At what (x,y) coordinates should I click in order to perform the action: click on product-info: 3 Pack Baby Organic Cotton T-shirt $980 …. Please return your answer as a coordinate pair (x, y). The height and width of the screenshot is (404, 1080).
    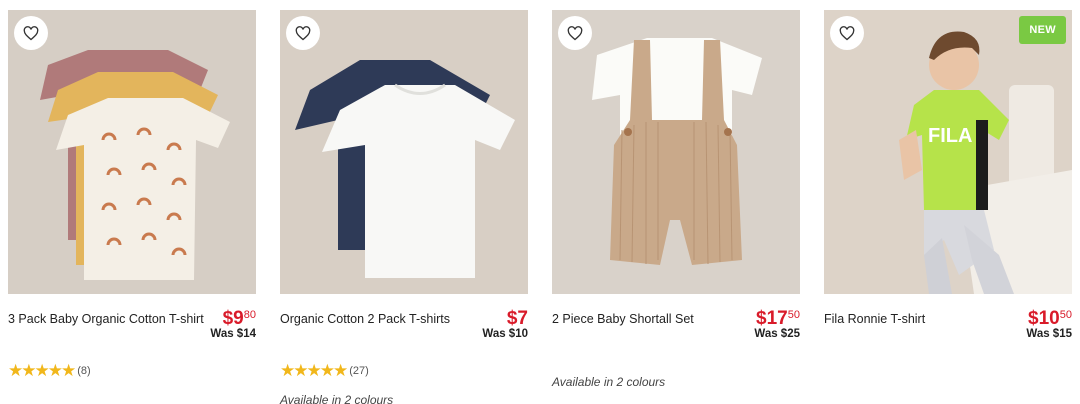
    Looking at the image, I should click on (132, 324).